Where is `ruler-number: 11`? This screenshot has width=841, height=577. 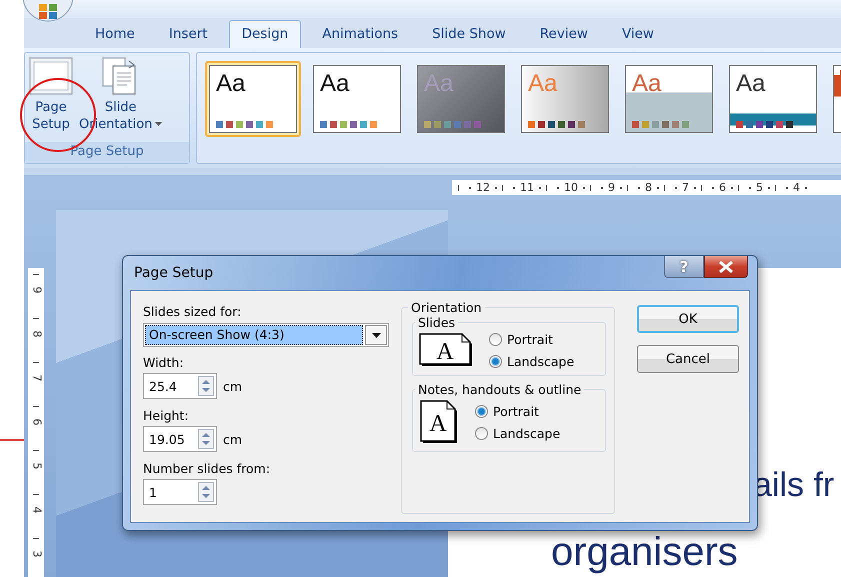 ruler-number: 11 is located at coordinates (527, 187).